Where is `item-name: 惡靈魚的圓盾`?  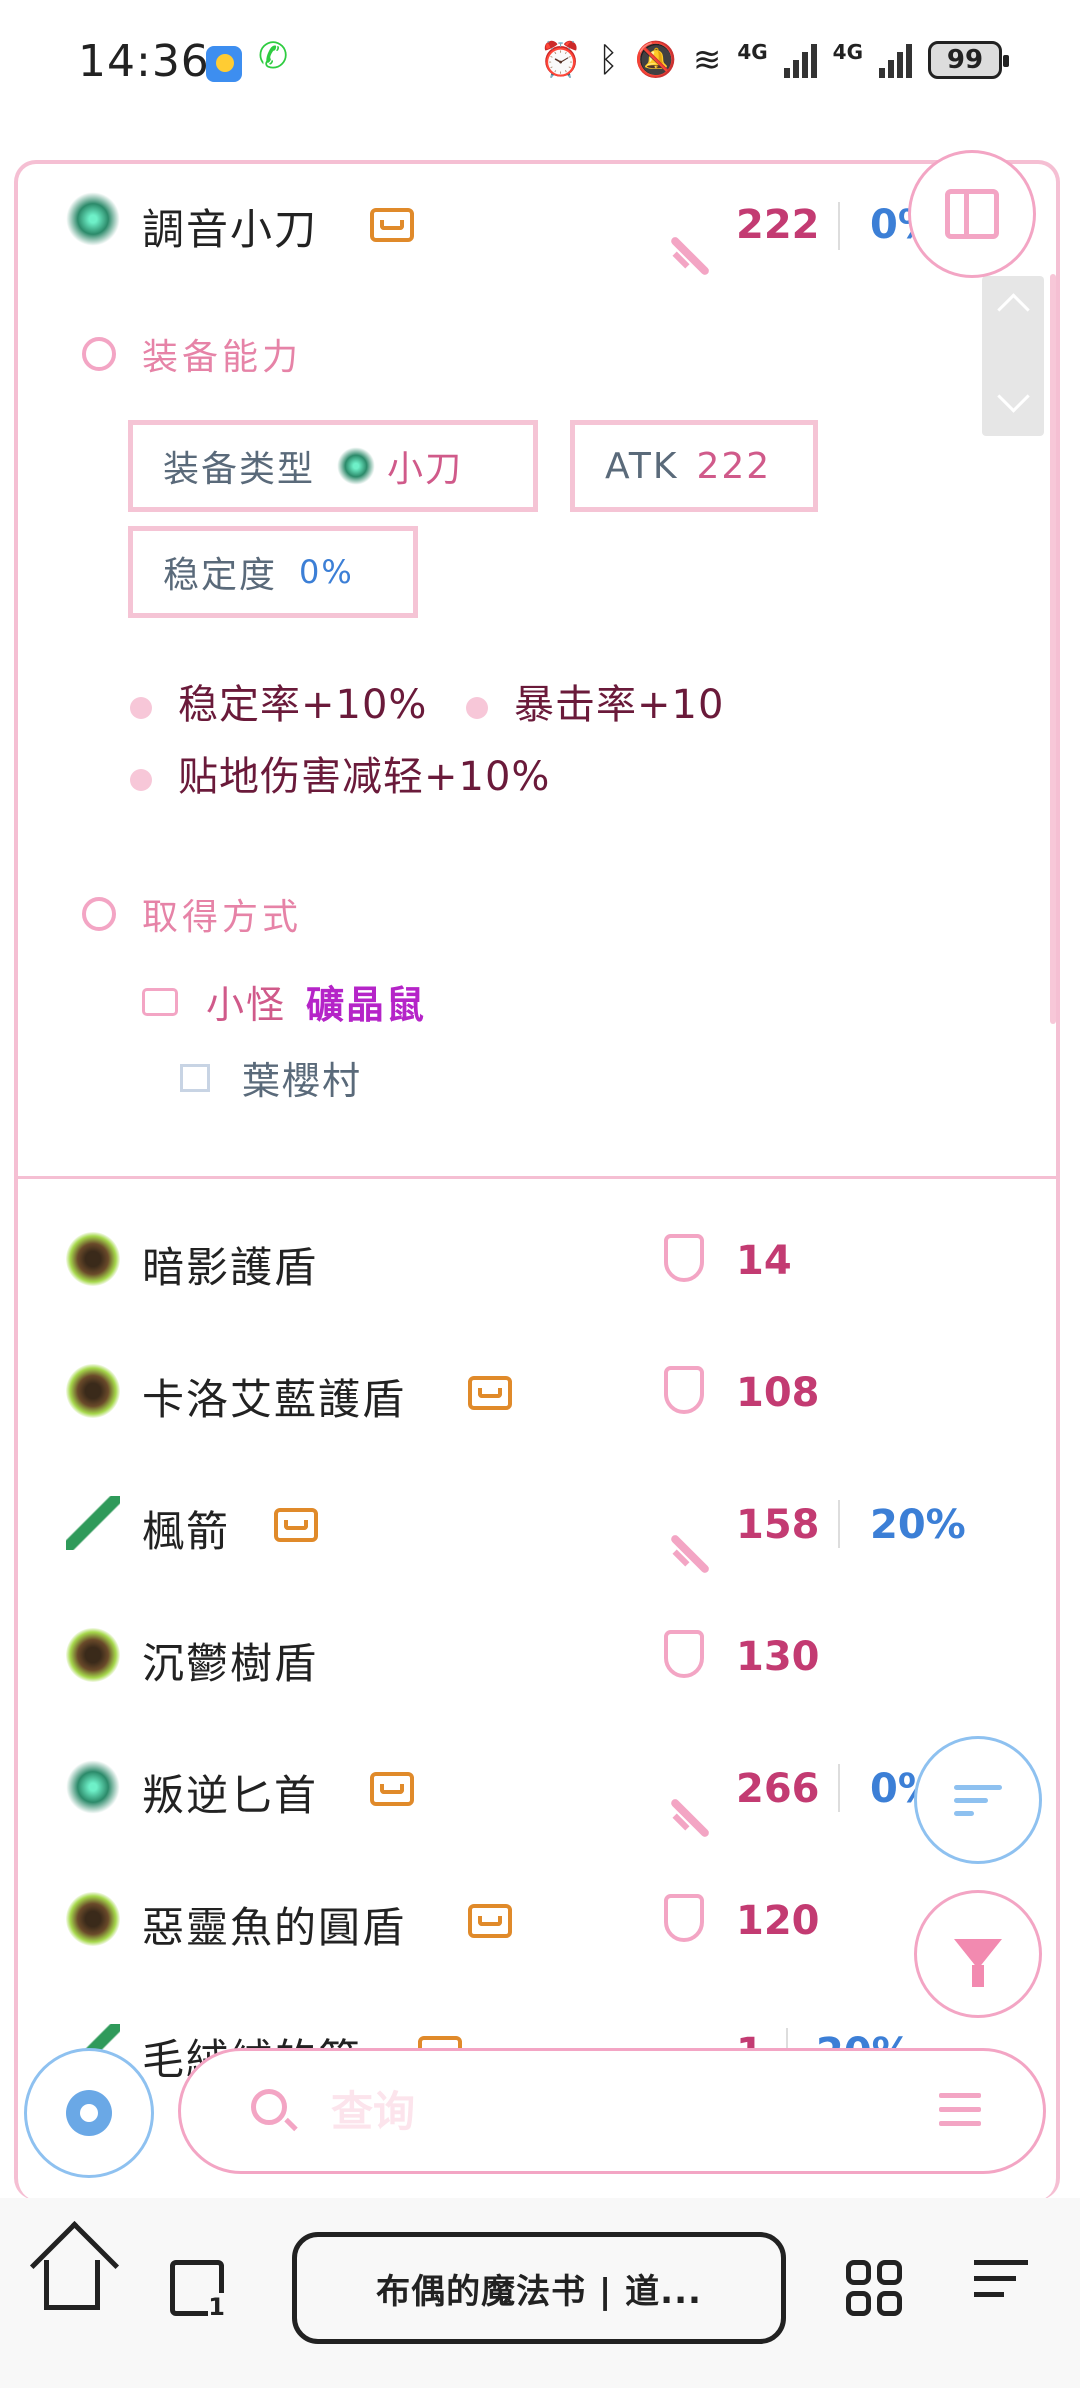
item-name: 惡靈魚的圓盾 is located at coordinates (274, 1927).